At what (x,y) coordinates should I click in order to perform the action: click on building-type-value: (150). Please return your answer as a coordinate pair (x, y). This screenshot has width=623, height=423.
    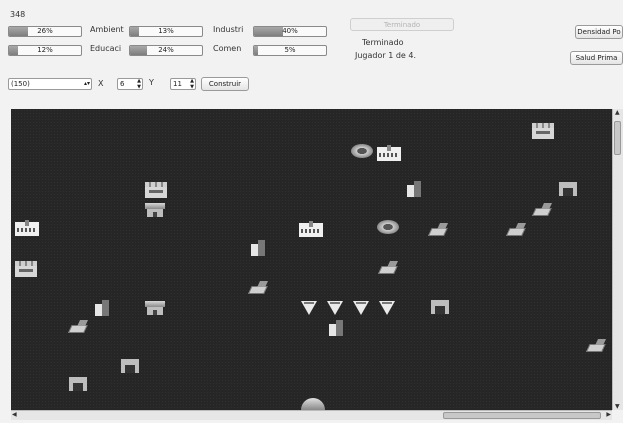
    Looking at the image, I should click on (20, 84).